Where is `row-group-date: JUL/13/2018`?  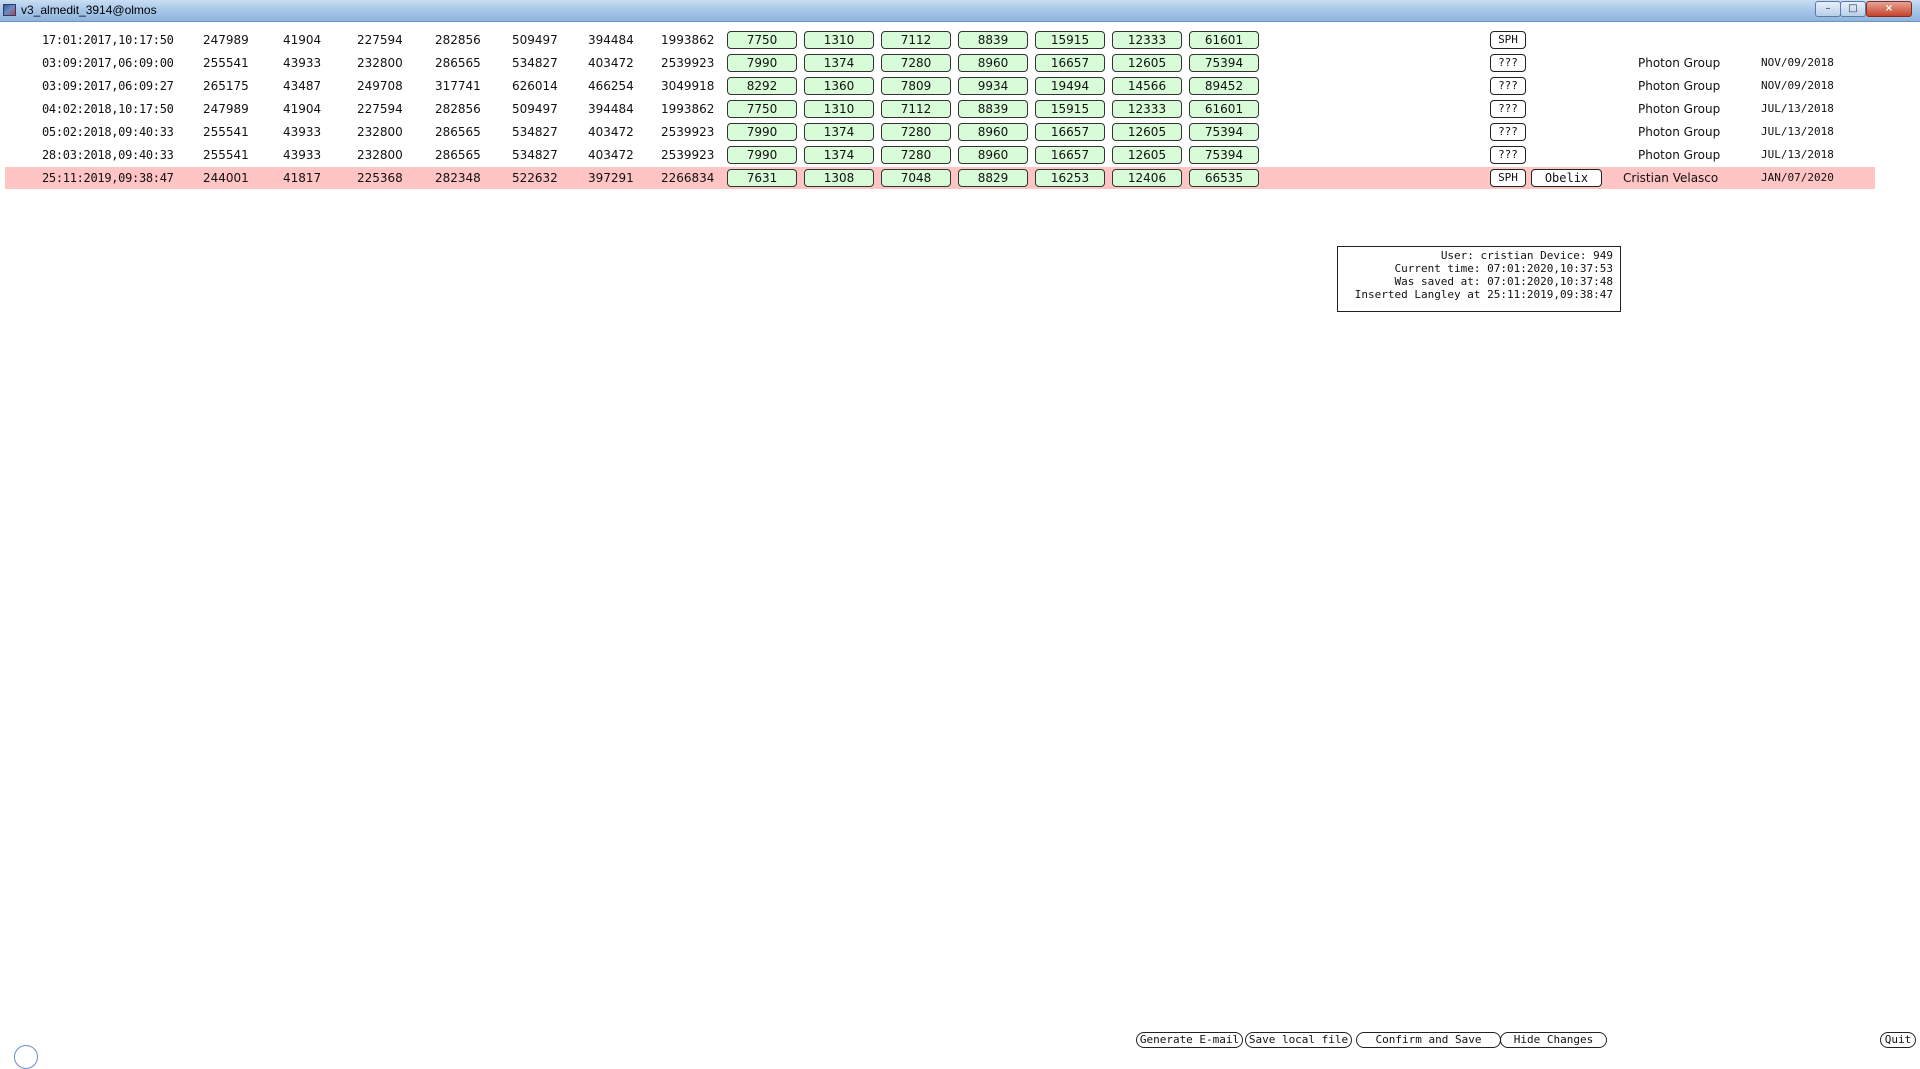
row-group-date: JUL/13/2018 is located at coordinates (1797, 131).